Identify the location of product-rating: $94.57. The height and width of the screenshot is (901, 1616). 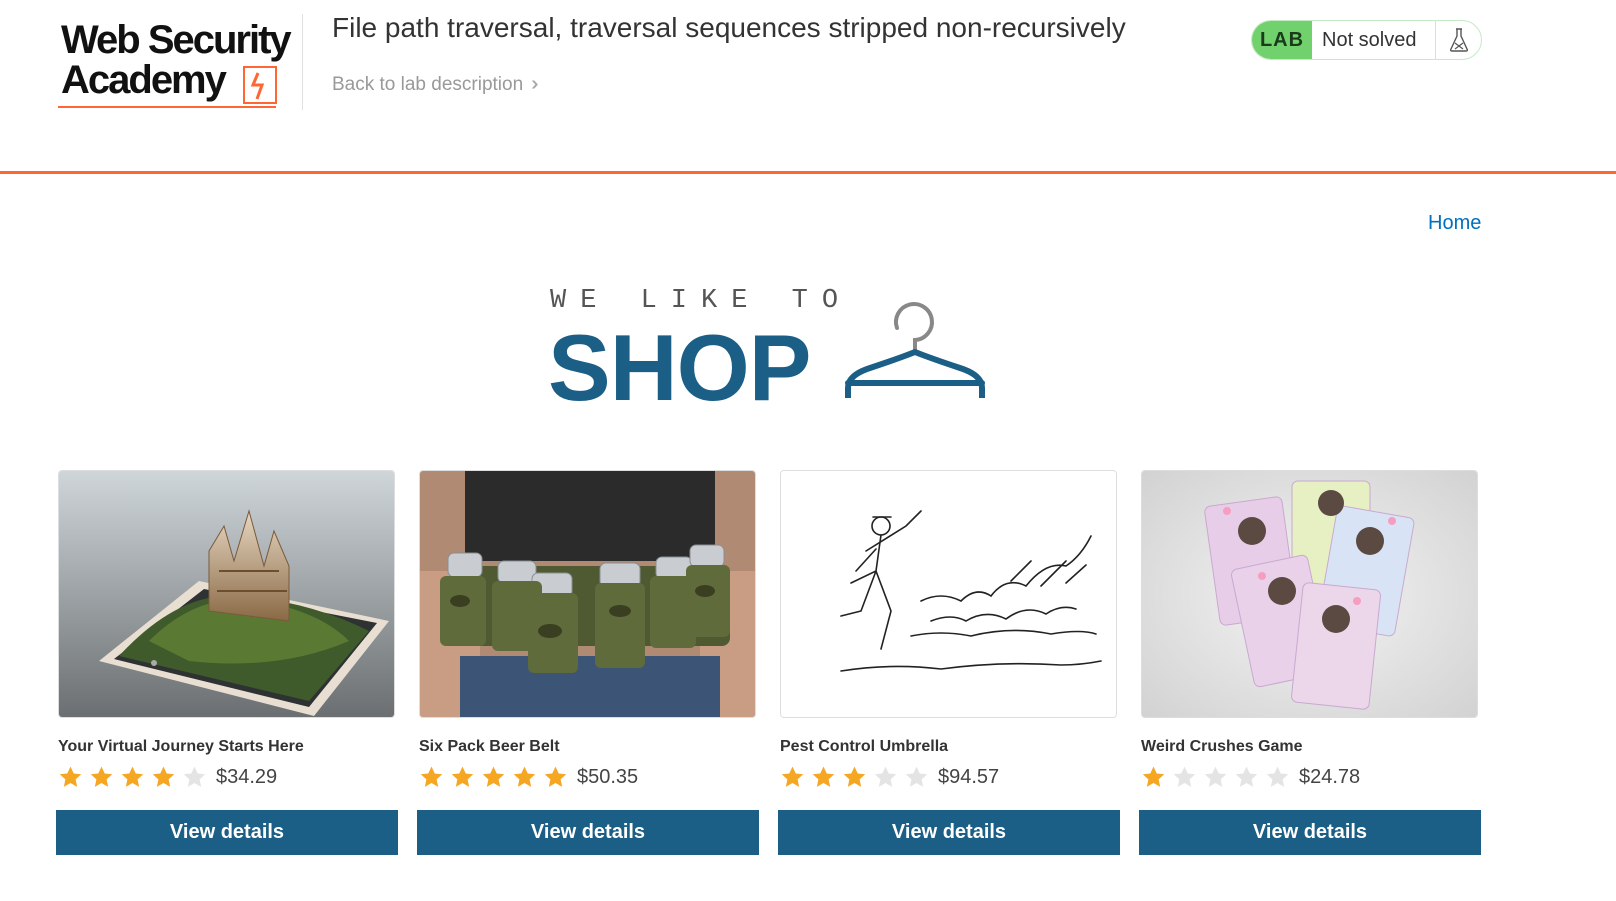
(889, 777).